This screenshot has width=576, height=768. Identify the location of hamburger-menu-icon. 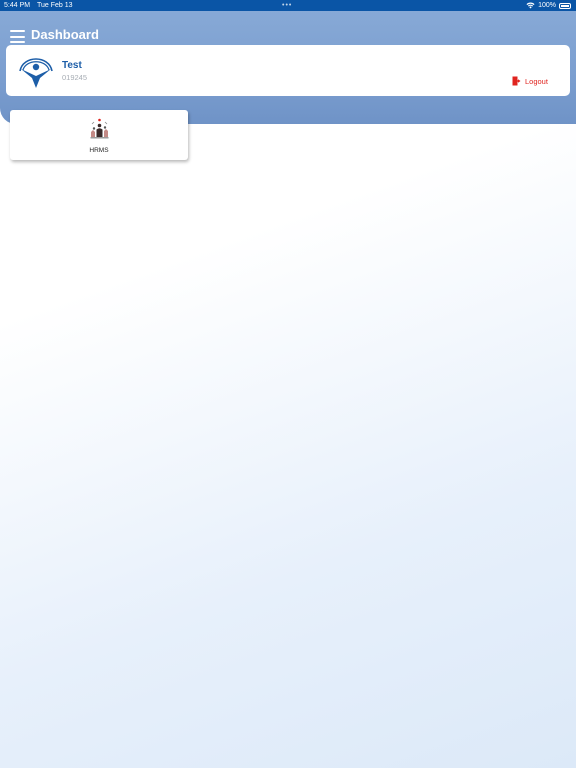
(17, 36).